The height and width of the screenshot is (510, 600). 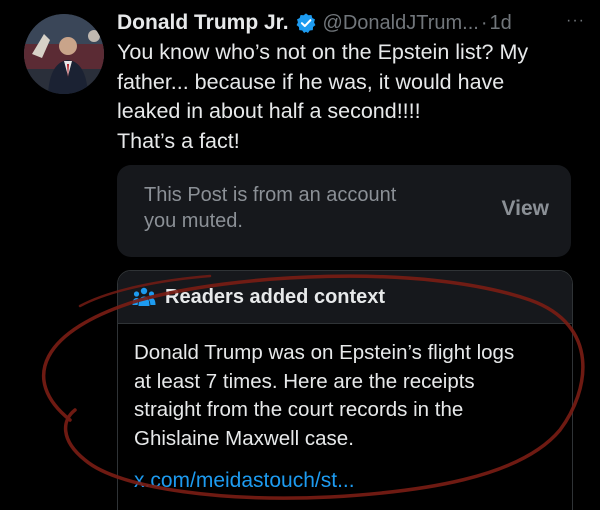 What do you see at coordinates (500, 23) in the screenshot?
I see `post-time: 1d` at bounding box center [500, 23].